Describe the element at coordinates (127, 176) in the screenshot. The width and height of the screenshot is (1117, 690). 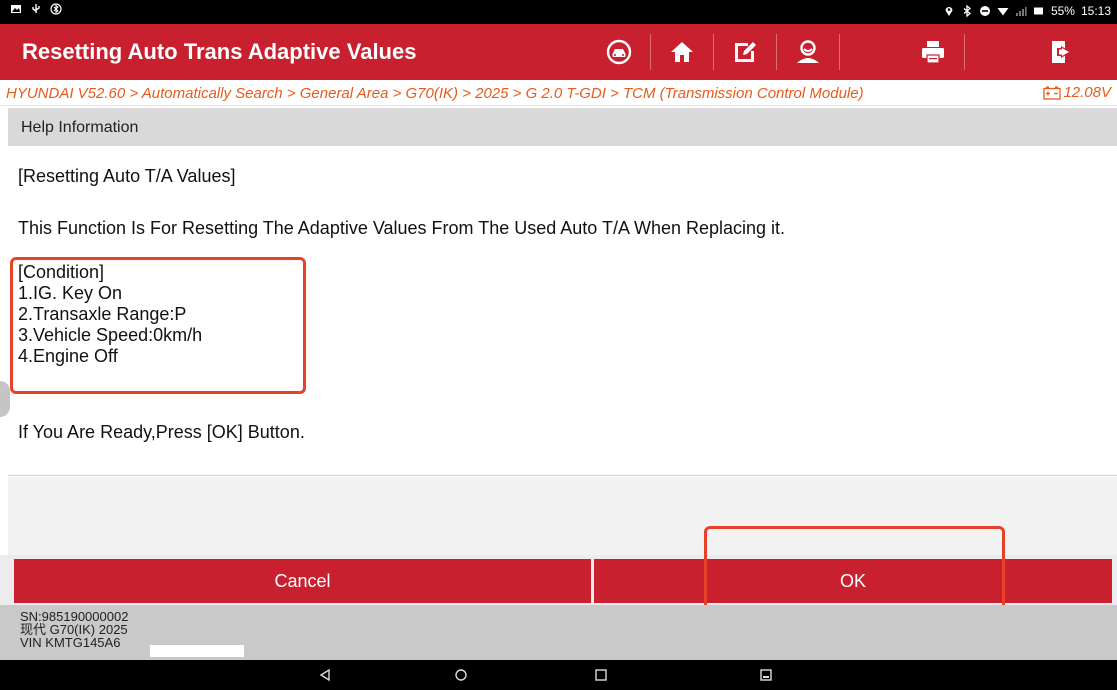
I see `help-heading: [Resetting Auto T/A Values]` at that location.